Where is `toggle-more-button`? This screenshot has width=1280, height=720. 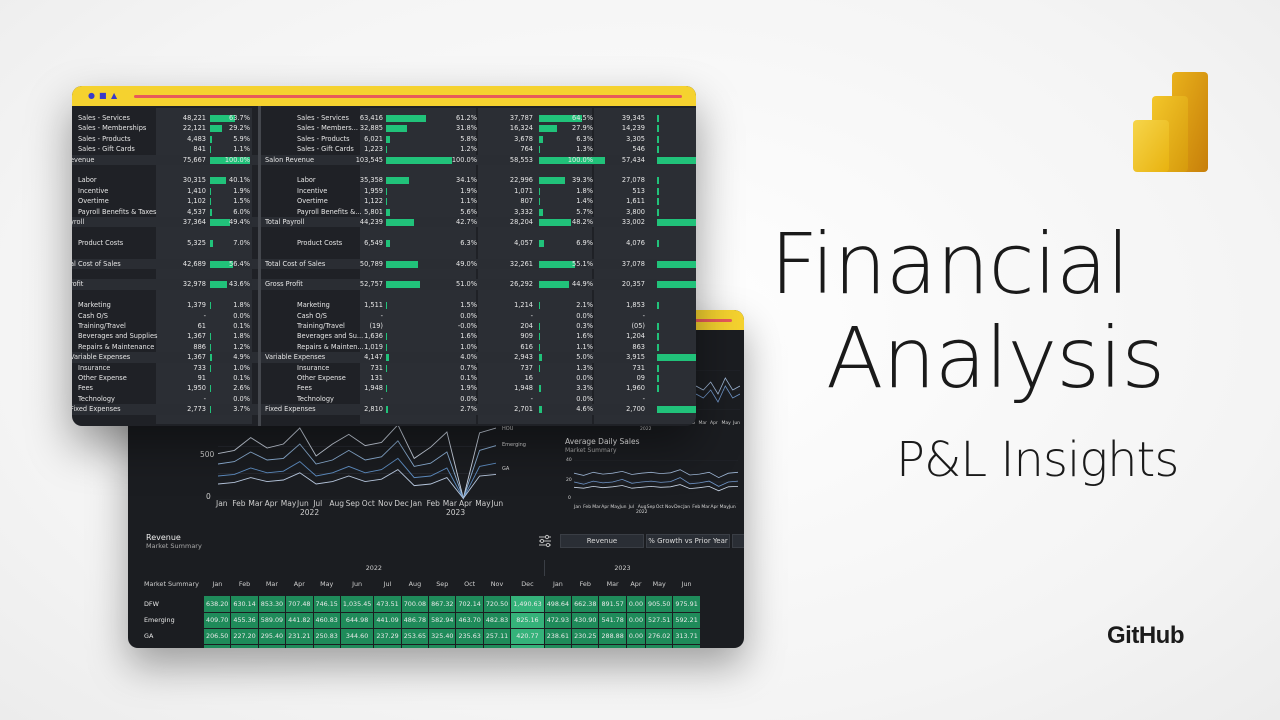
toggle-more-button is located at coordinates (738, 541).